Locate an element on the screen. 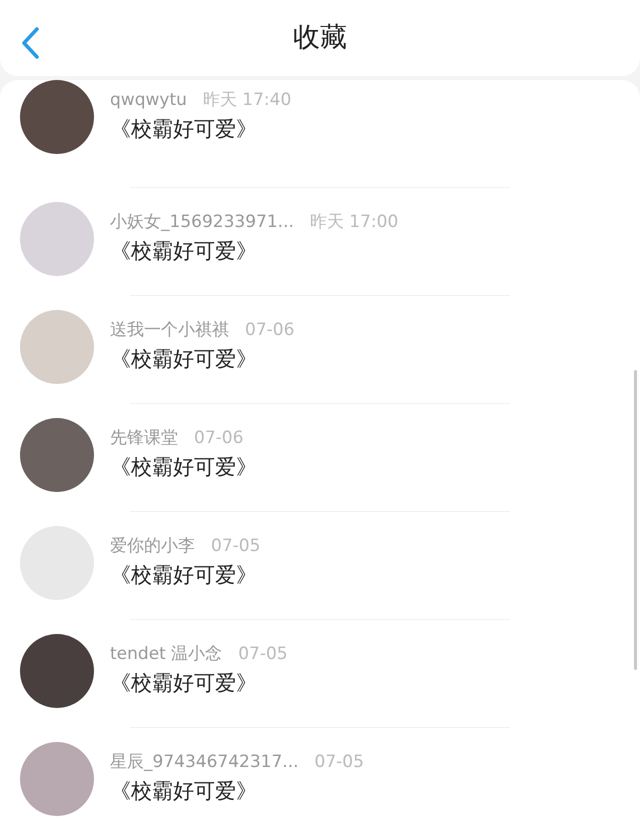 This screenshot has width=640, height=833. page-title: 收藏 is located at coordinates (320, 37).